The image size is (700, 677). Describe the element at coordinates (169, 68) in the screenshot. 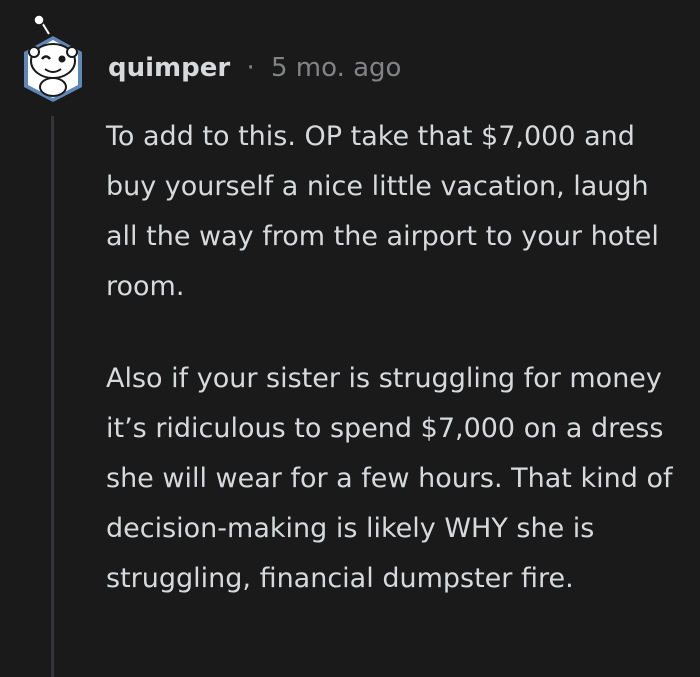

I see `username-link: quimper` at that location.